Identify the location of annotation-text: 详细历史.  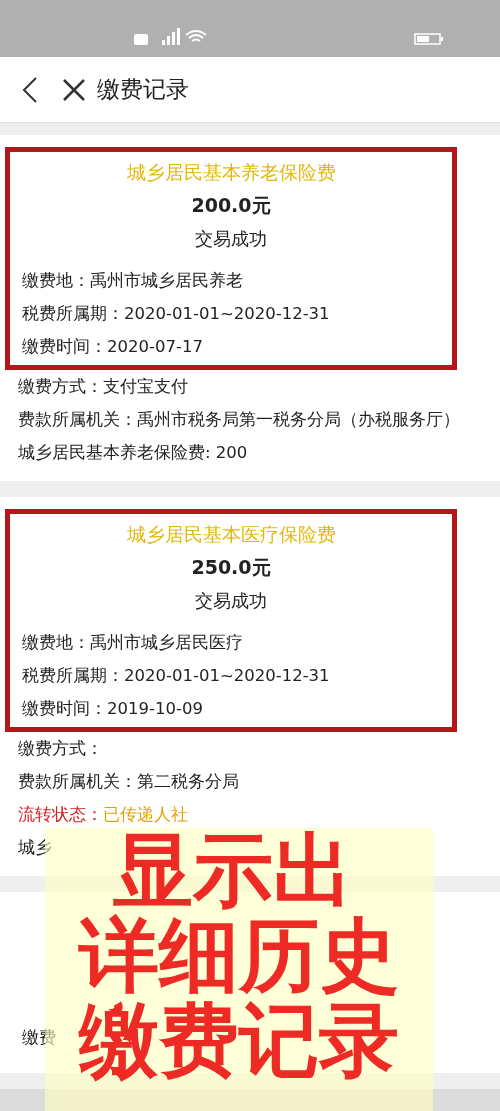
(239, 955).